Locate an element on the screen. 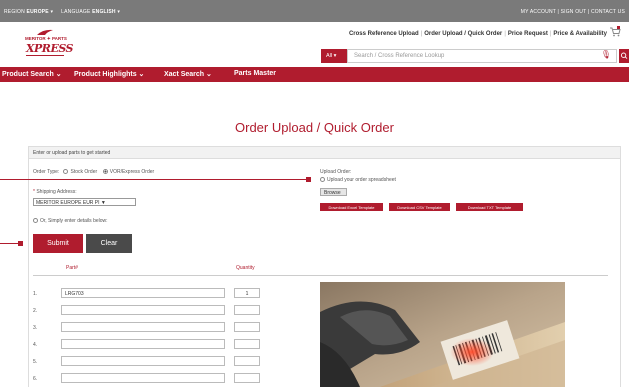 The width and height of the screenshot is (629, 387). part-number-input: LRG703 is located at coordinates (143, 293).